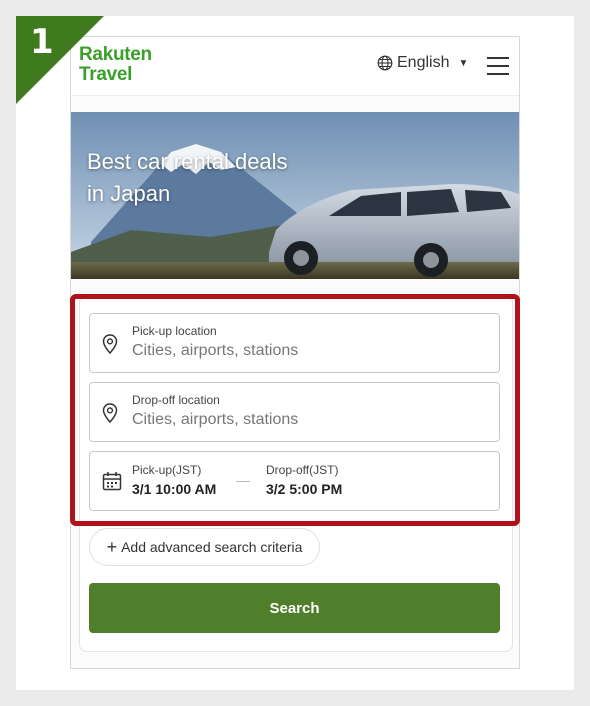  I want to click on globe-icon, so click(385, 63).